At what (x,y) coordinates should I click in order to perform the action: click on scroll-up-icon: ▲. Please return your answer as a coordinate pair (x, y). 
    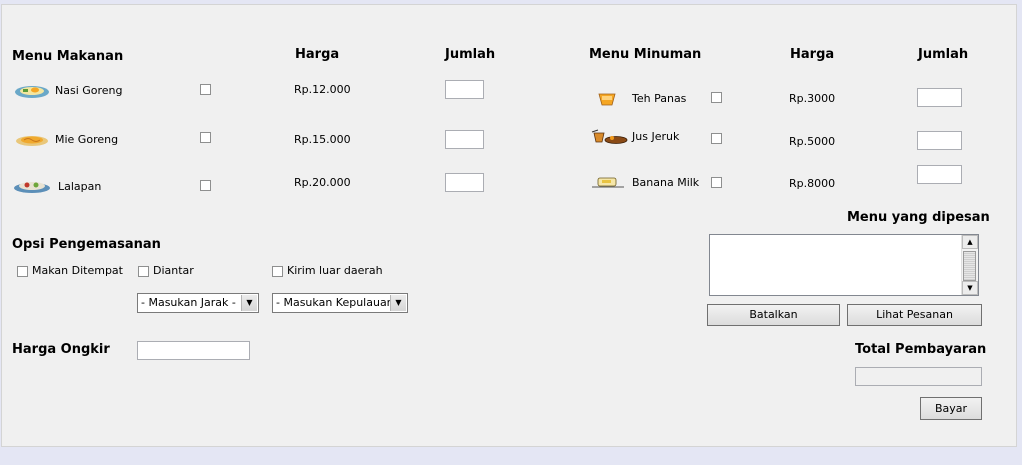
    Looking at the image, I should click on (970, 242).